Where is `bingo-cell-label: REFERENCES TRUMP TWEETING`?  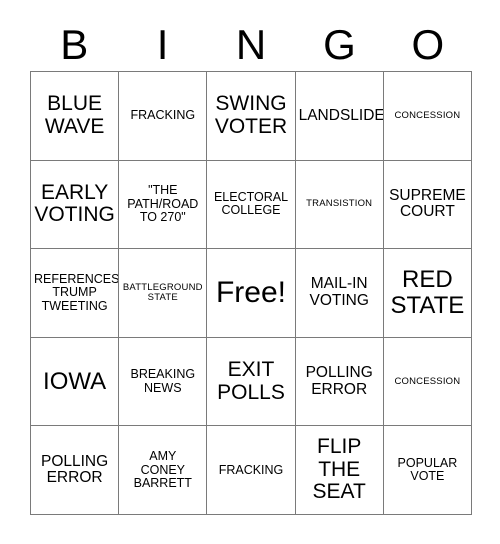
bingo-cell-label: REFERENCES TRUMP TWEETING is located at coordinates (77, 292).